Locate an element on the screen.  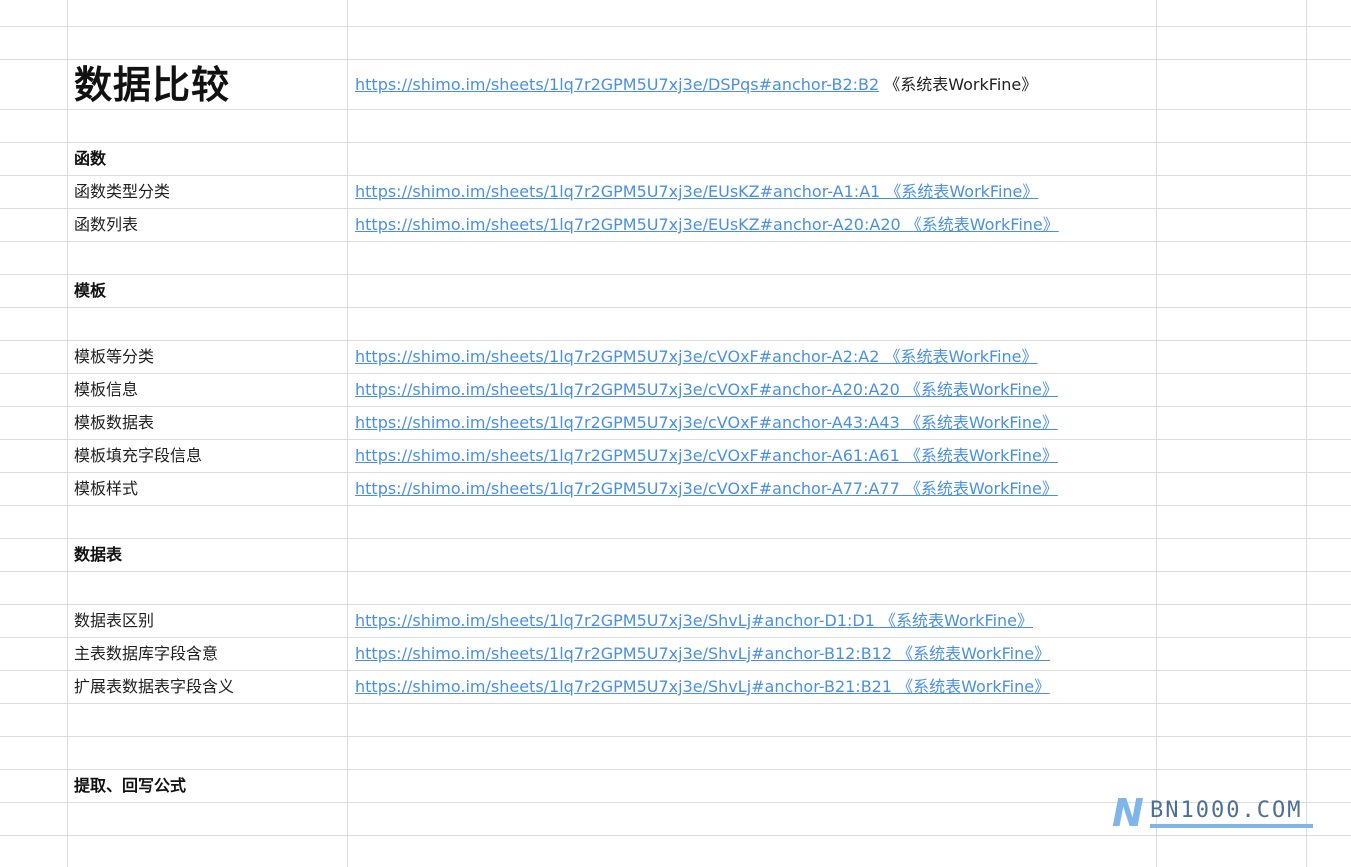
section-heading-datatables: 数据表 is located at coordinates (98, 555).